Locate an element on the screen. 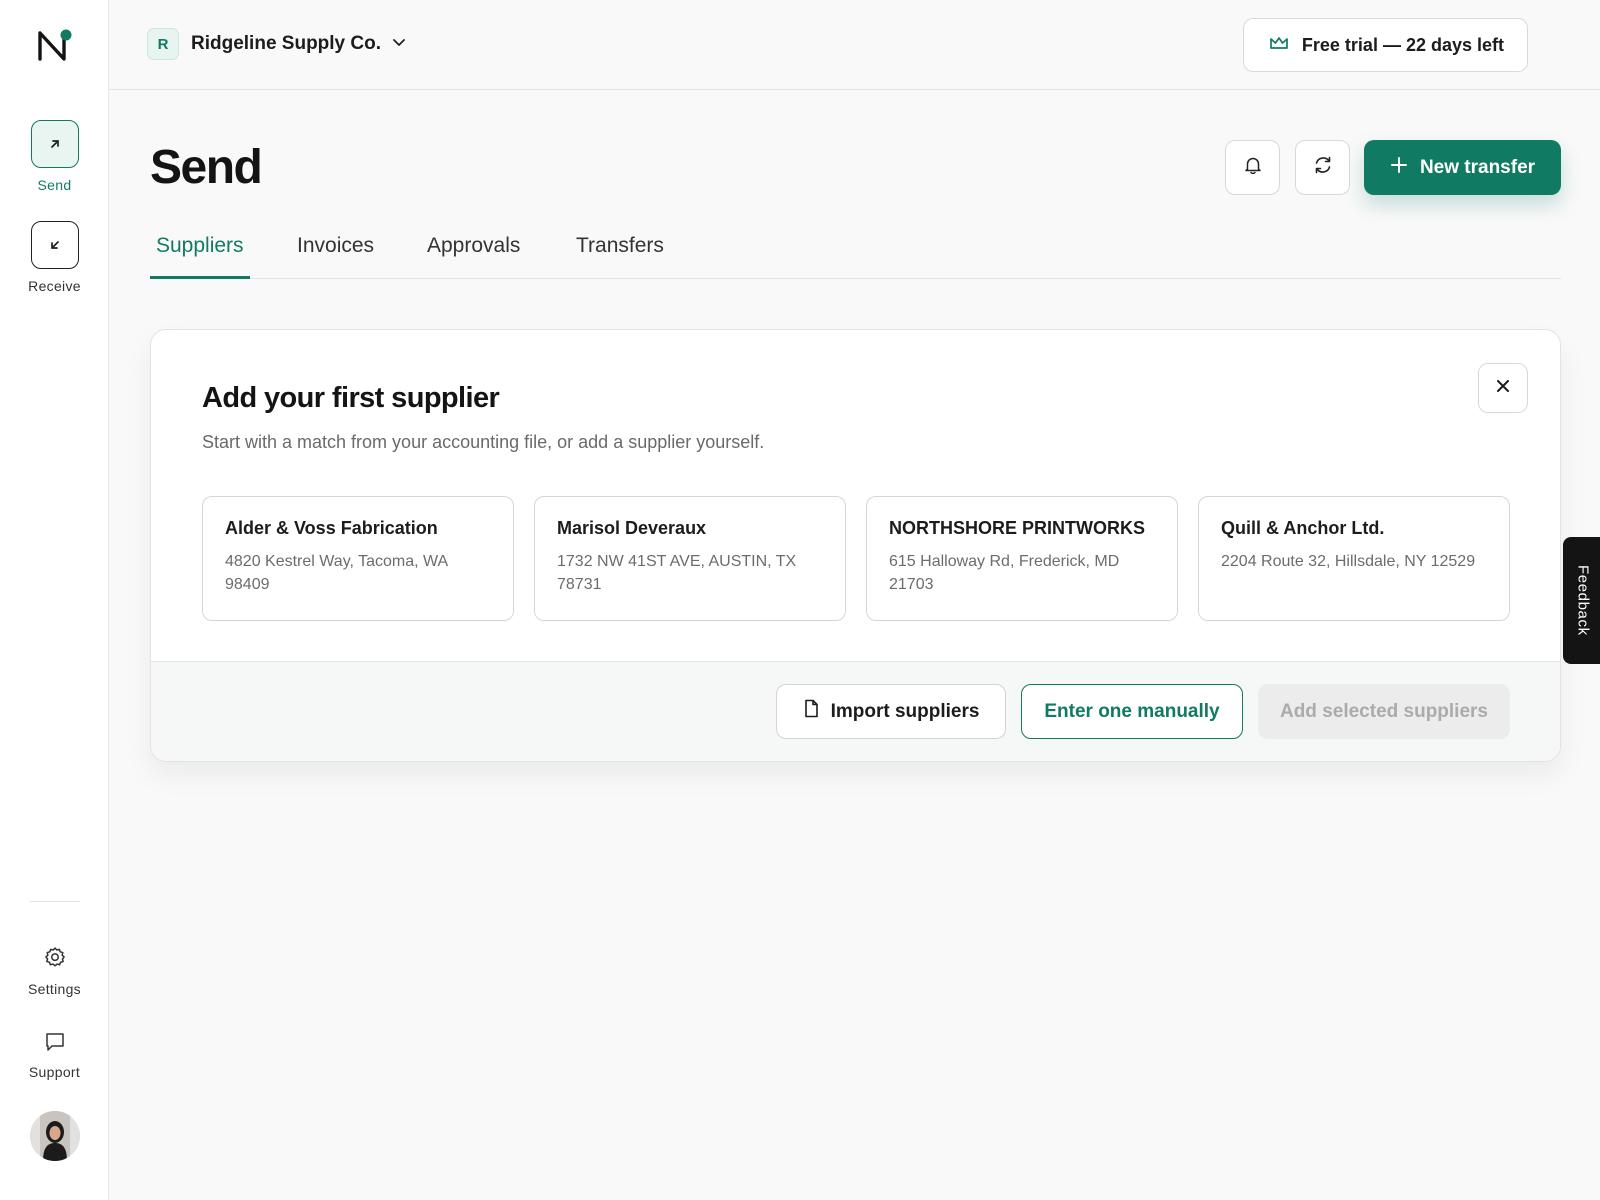 The width and height of the screenshot is (1600, 1200). supplier-name: Quill & Anchor Ltd. is located at coordinates (1303, 528).